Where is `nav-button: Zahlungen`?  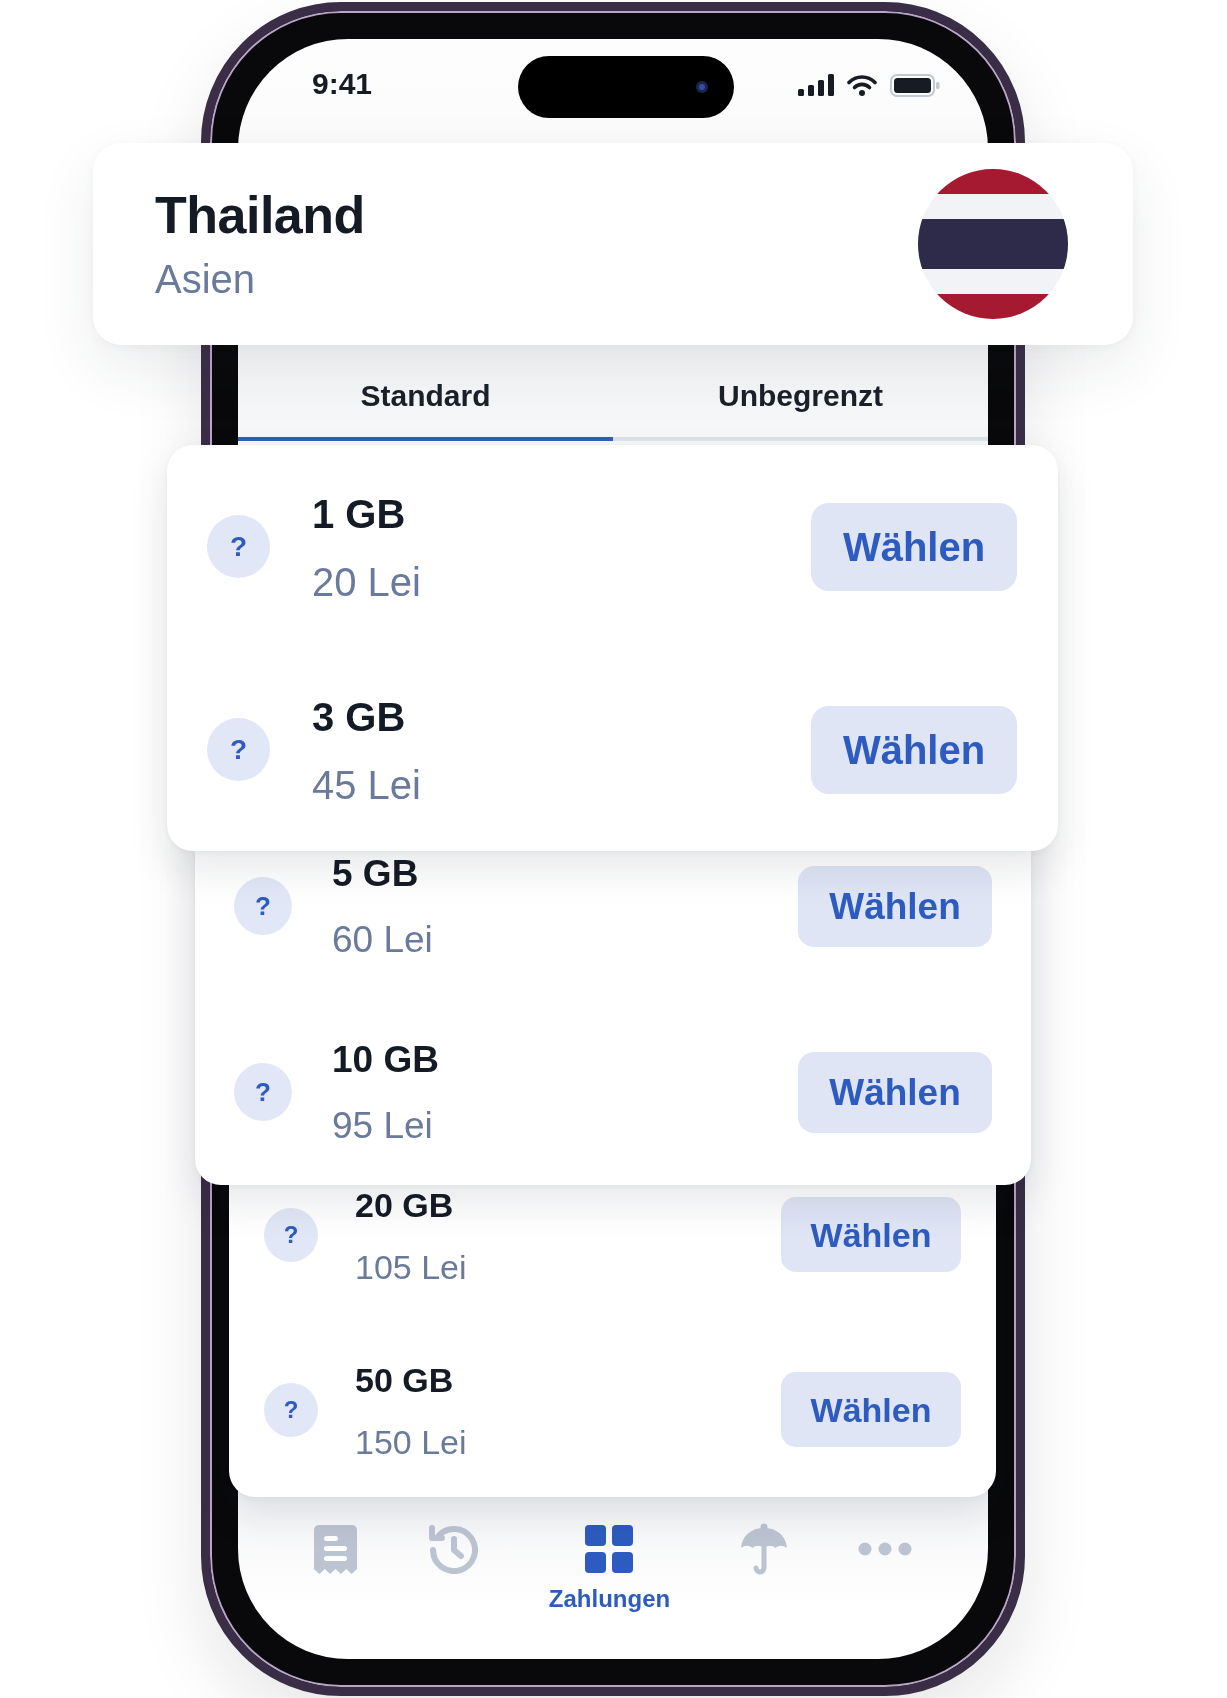
nav-button: Zahlungen is located at coordinates (609, 1569).